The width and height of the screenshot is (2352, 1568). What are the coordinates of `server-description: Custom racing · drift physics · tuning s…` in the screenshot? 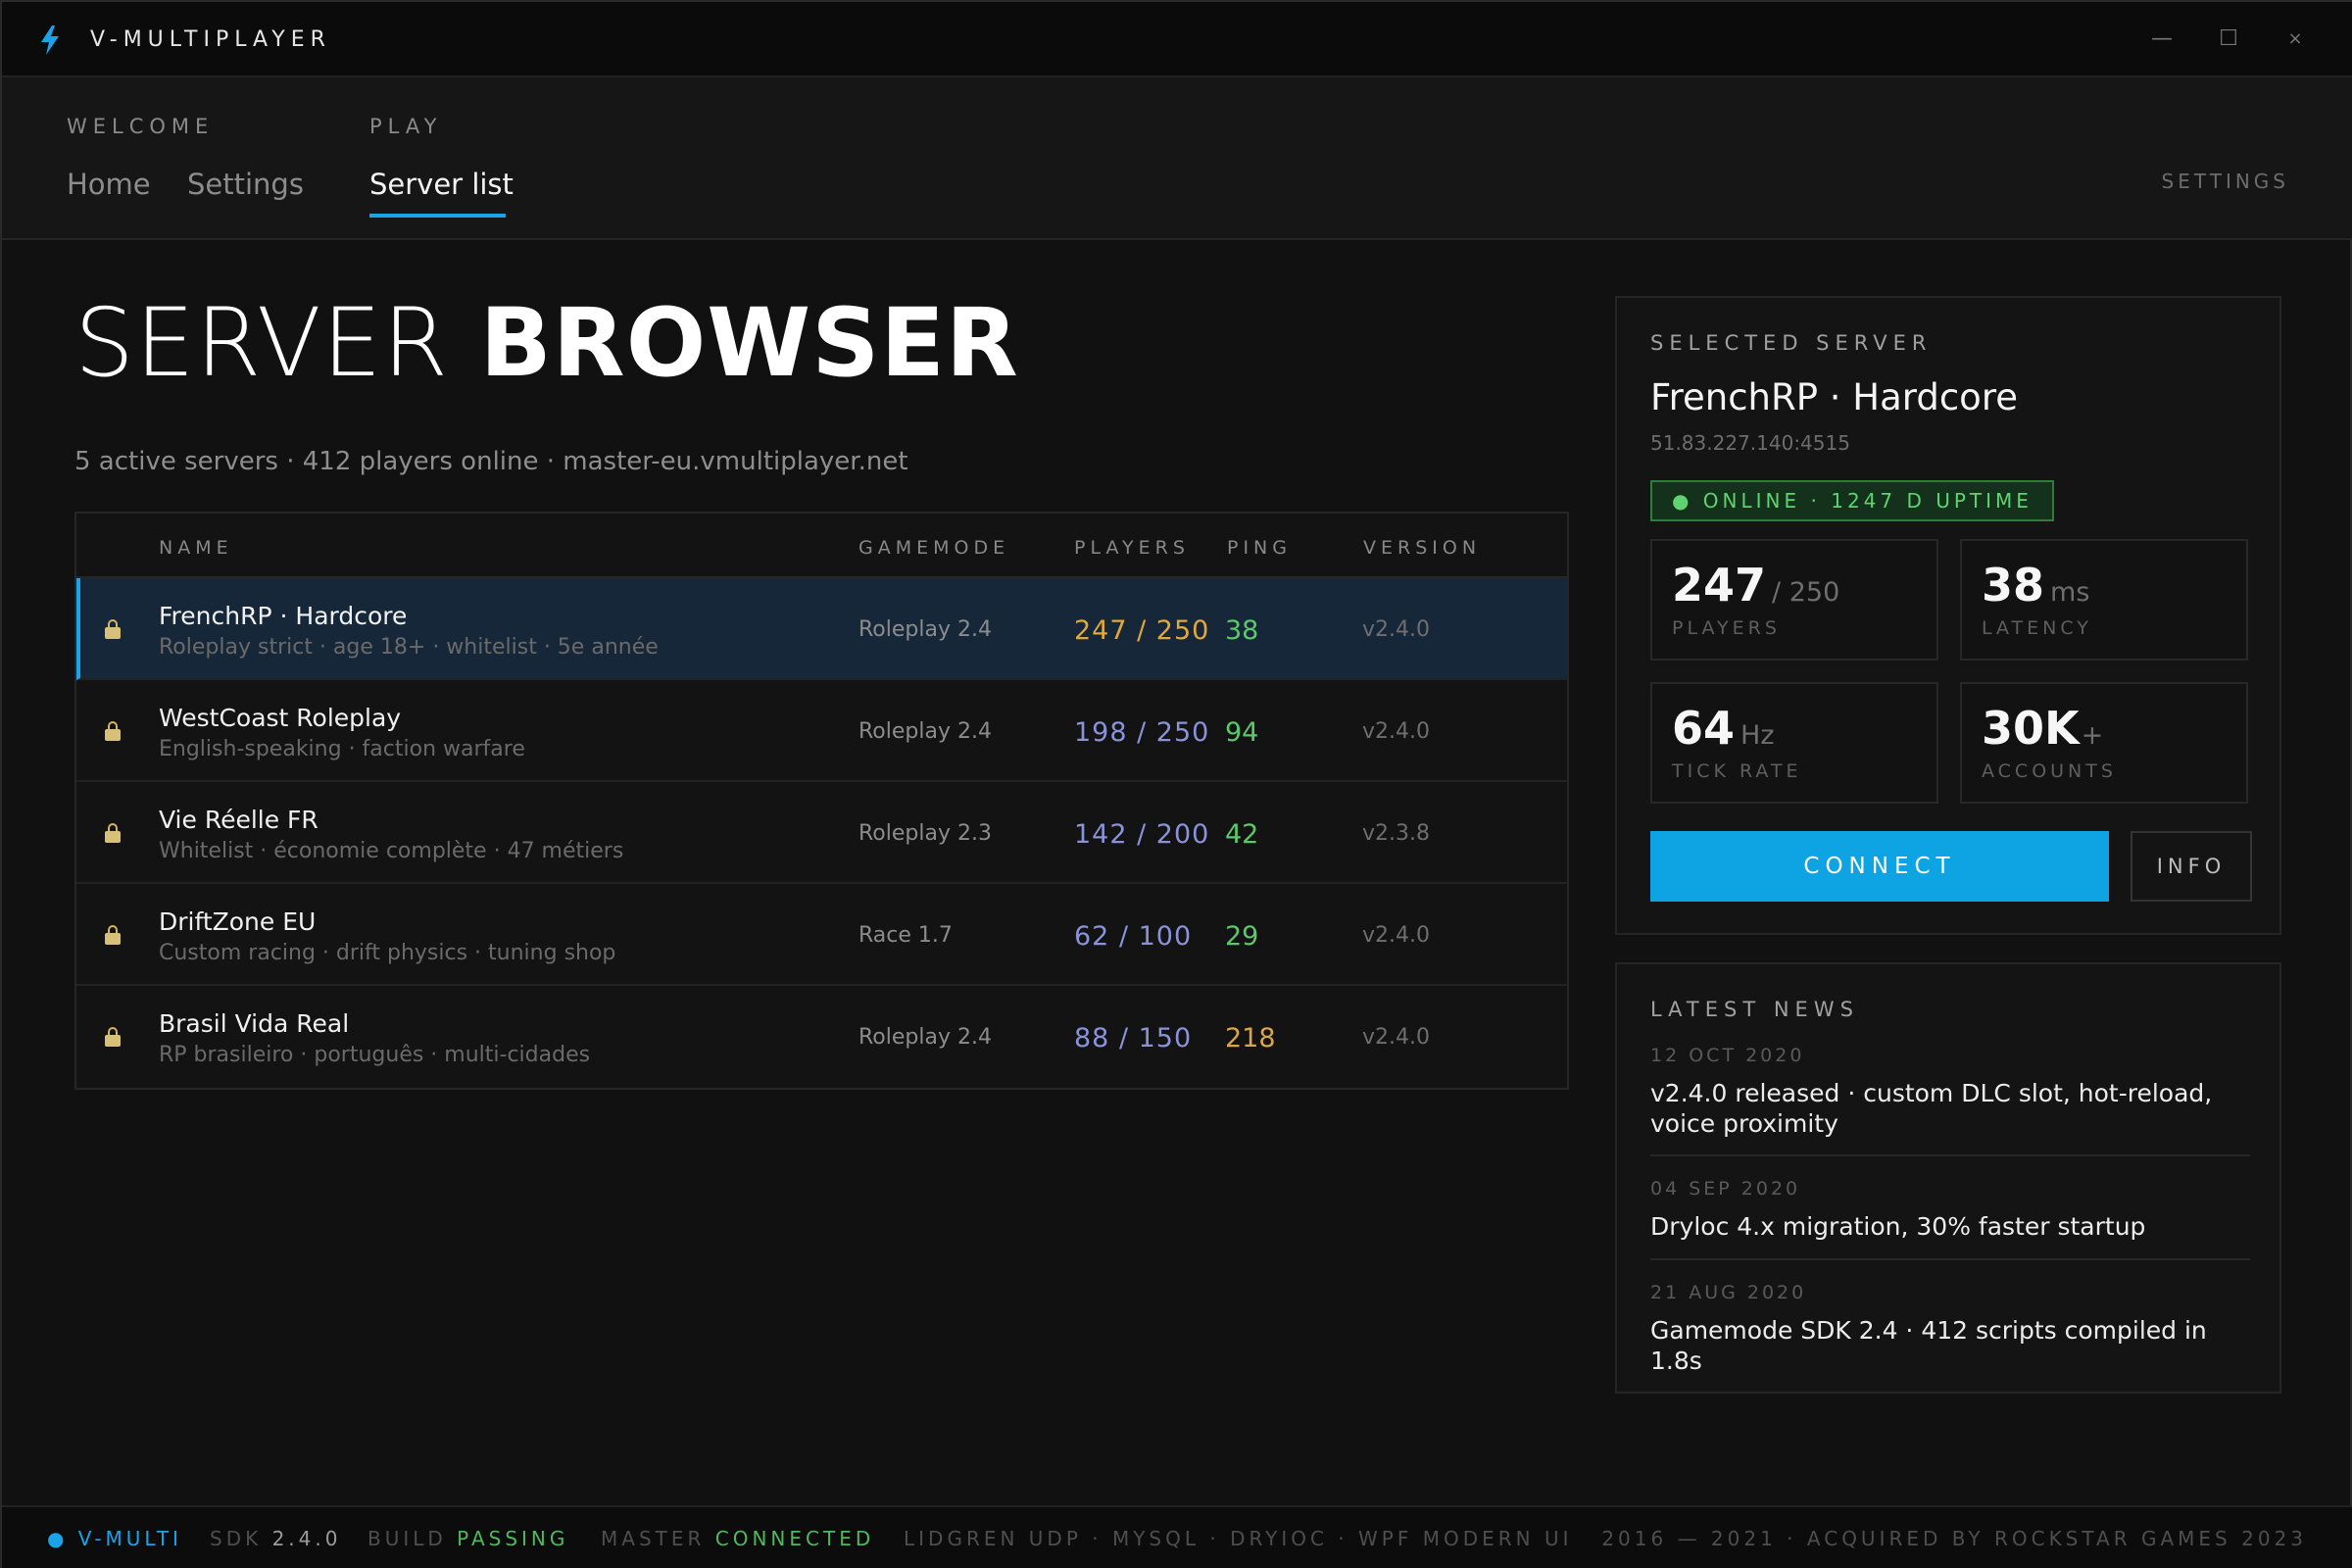 It's located at (387, 953).